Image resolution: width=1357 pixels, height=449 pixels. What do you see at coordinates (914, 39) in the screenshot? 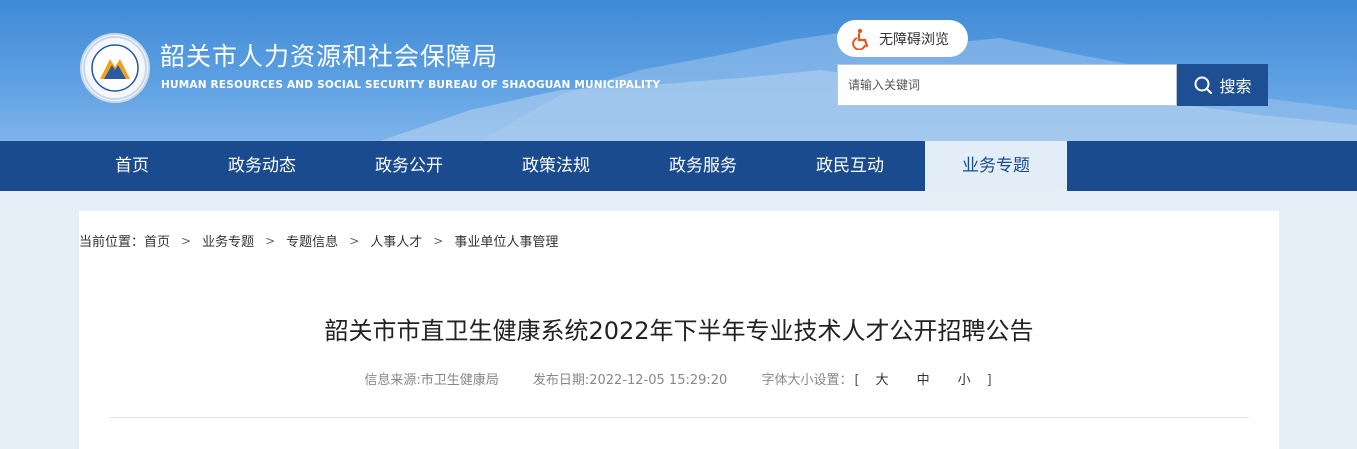
I see `accessibility-label: 无障碍浏览` at bounding box center [914, 39].